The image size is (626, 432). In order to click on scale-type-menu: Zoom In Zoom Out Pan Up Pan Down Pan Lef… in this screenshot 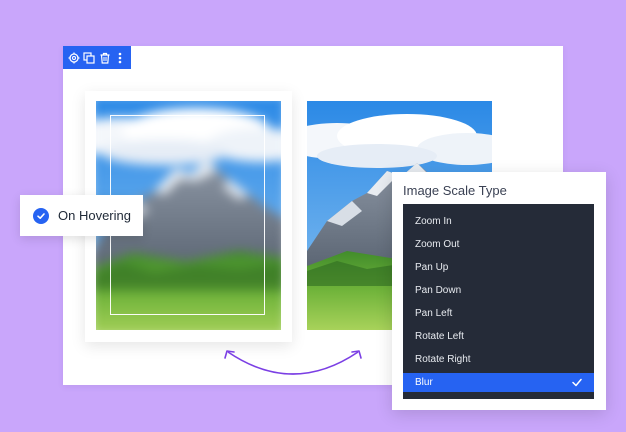, I will do `click(498, 301)`.